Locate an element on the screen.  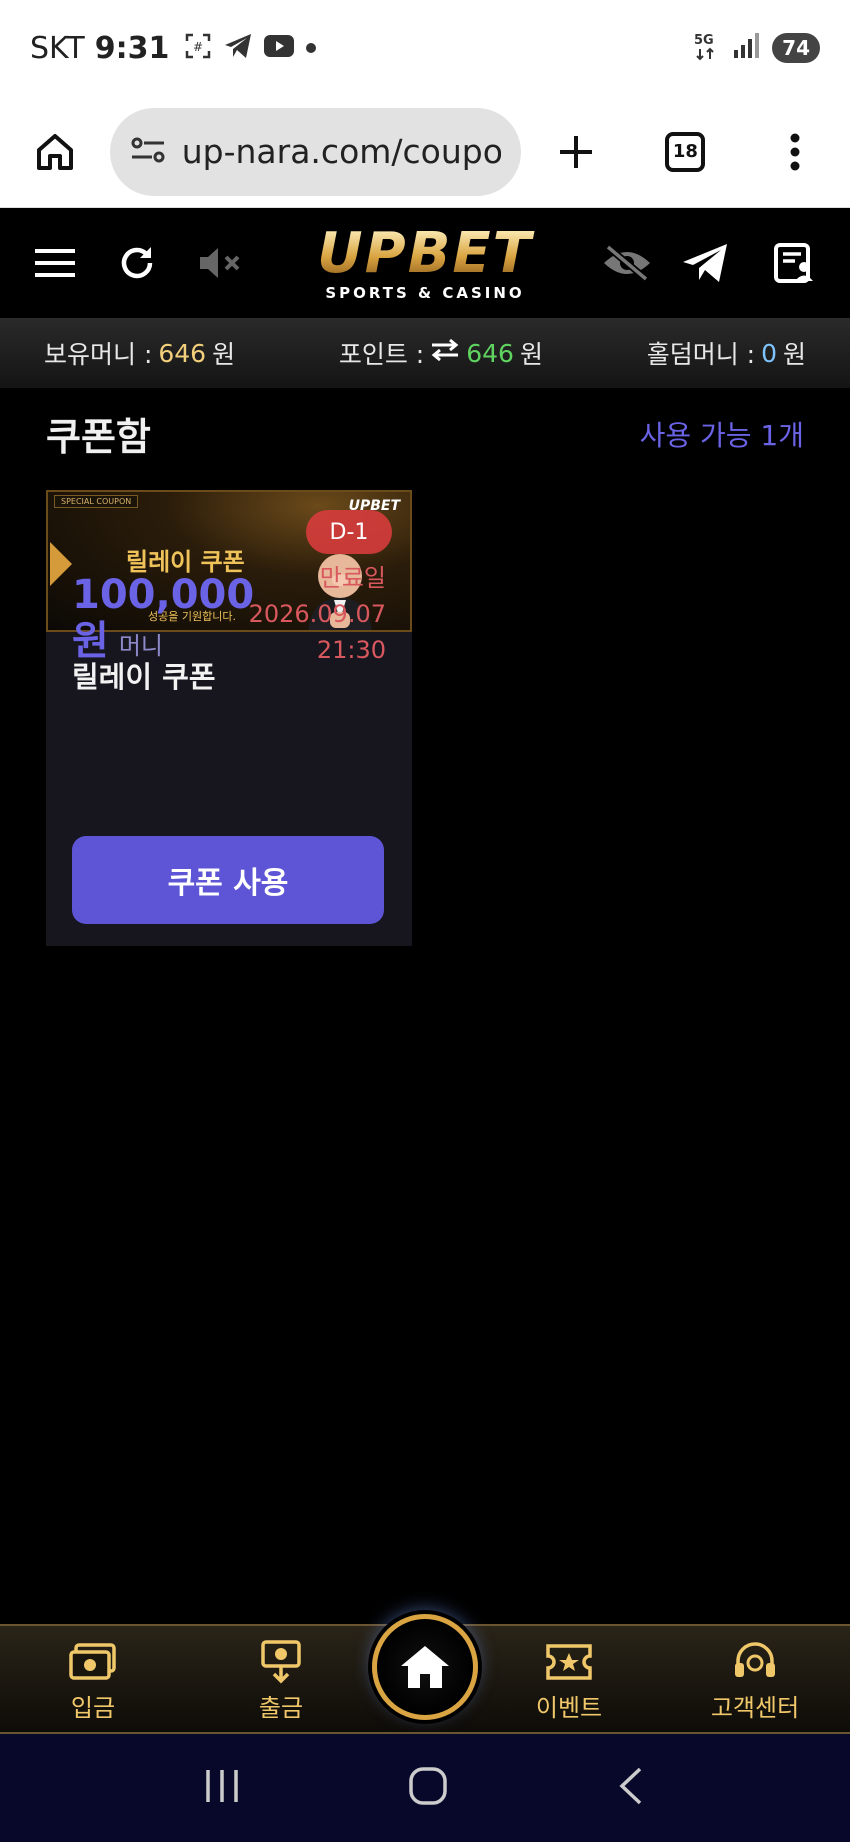
notification-dot-icon is located at coordinates (311, 48).